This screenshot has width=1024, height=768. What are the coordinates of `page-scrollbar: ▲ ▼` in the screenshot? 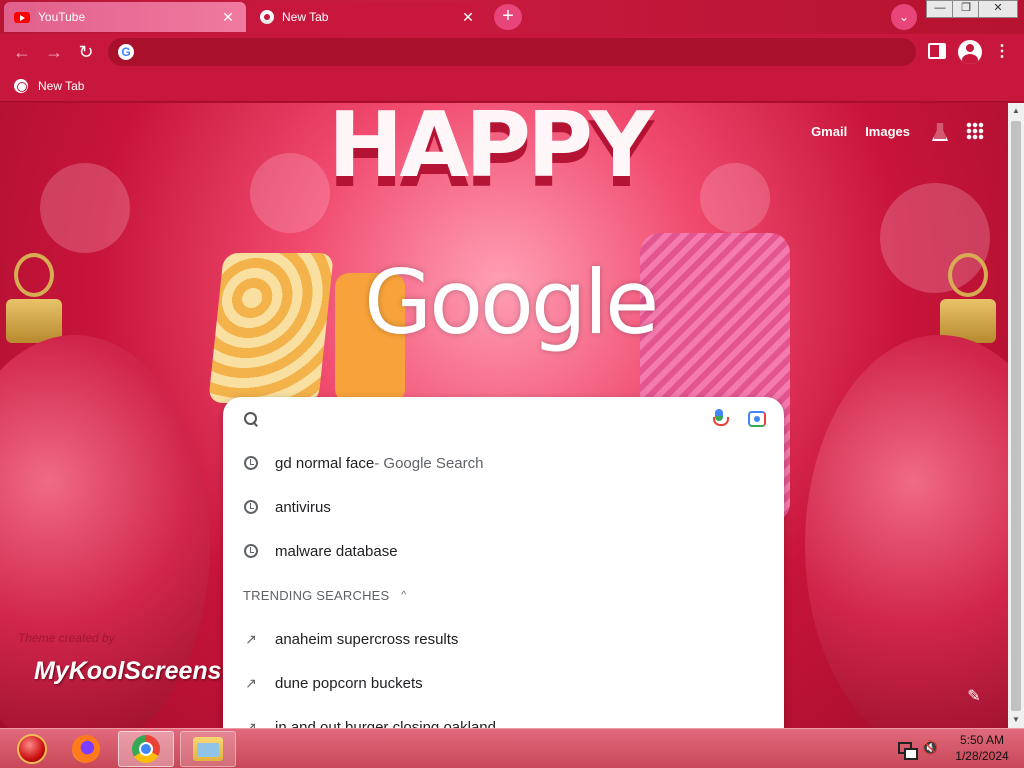 It's located at (1016, 415).